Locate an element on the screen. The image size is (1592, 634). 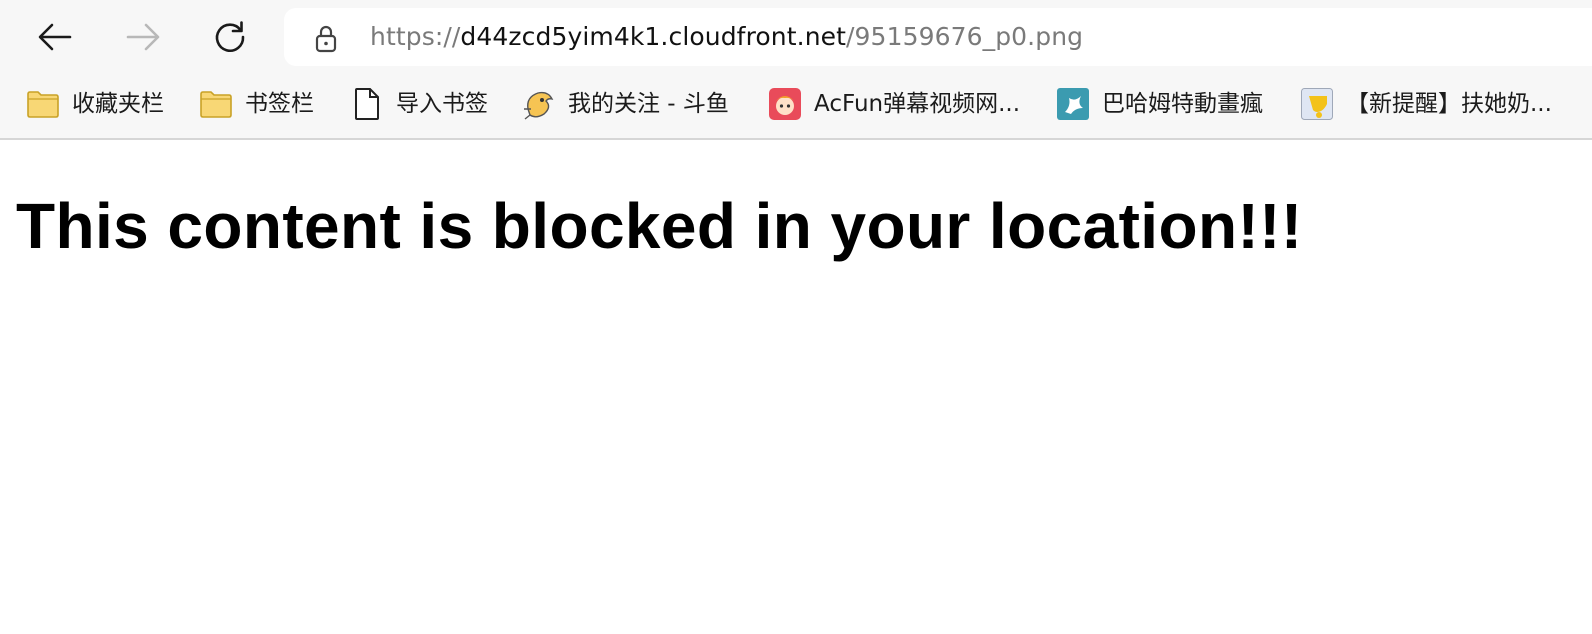
bookmark-label: 书签栏 is located at coordinates (279, 104).